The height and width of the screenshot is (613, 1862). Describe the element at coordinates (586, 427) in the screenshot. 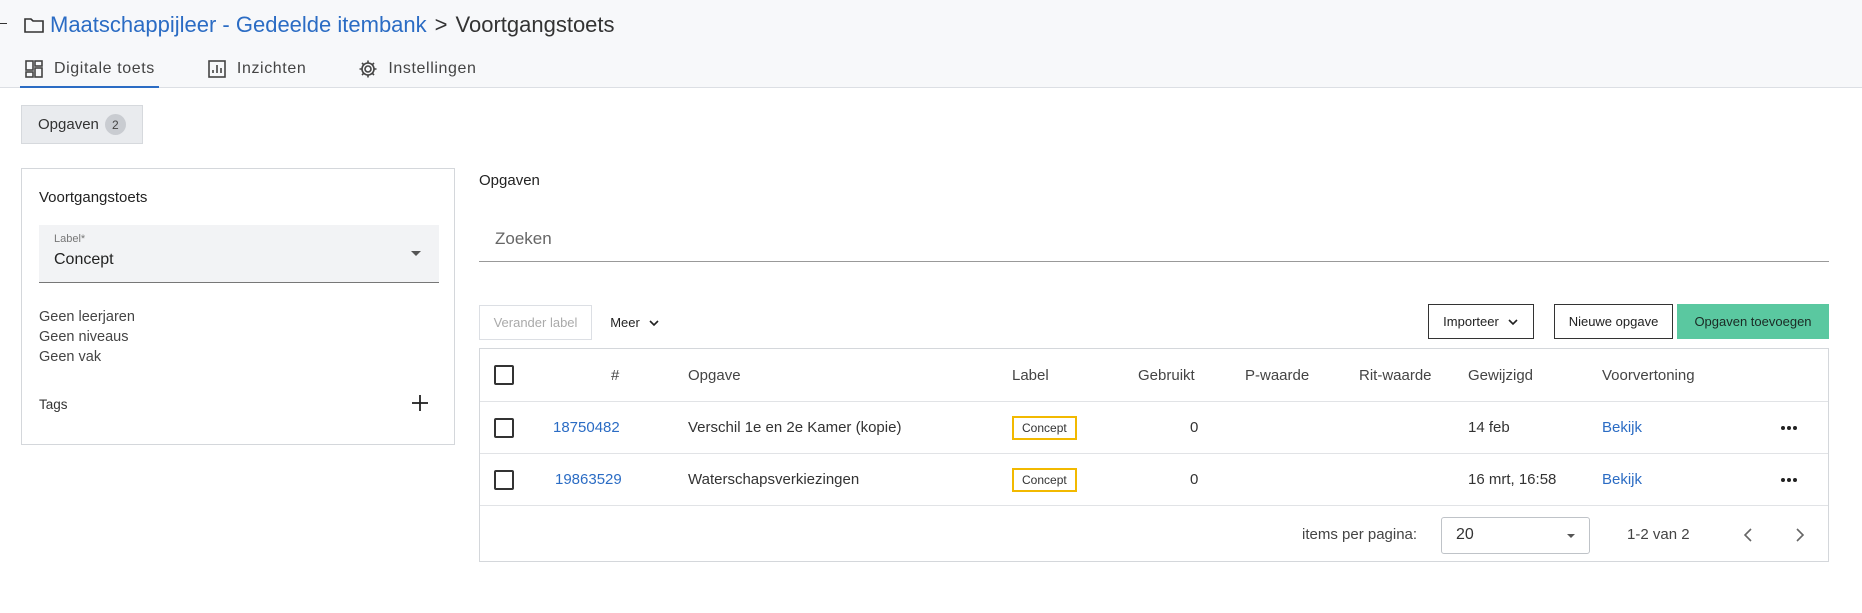

I see `item-id-link: 18750482` at that location.